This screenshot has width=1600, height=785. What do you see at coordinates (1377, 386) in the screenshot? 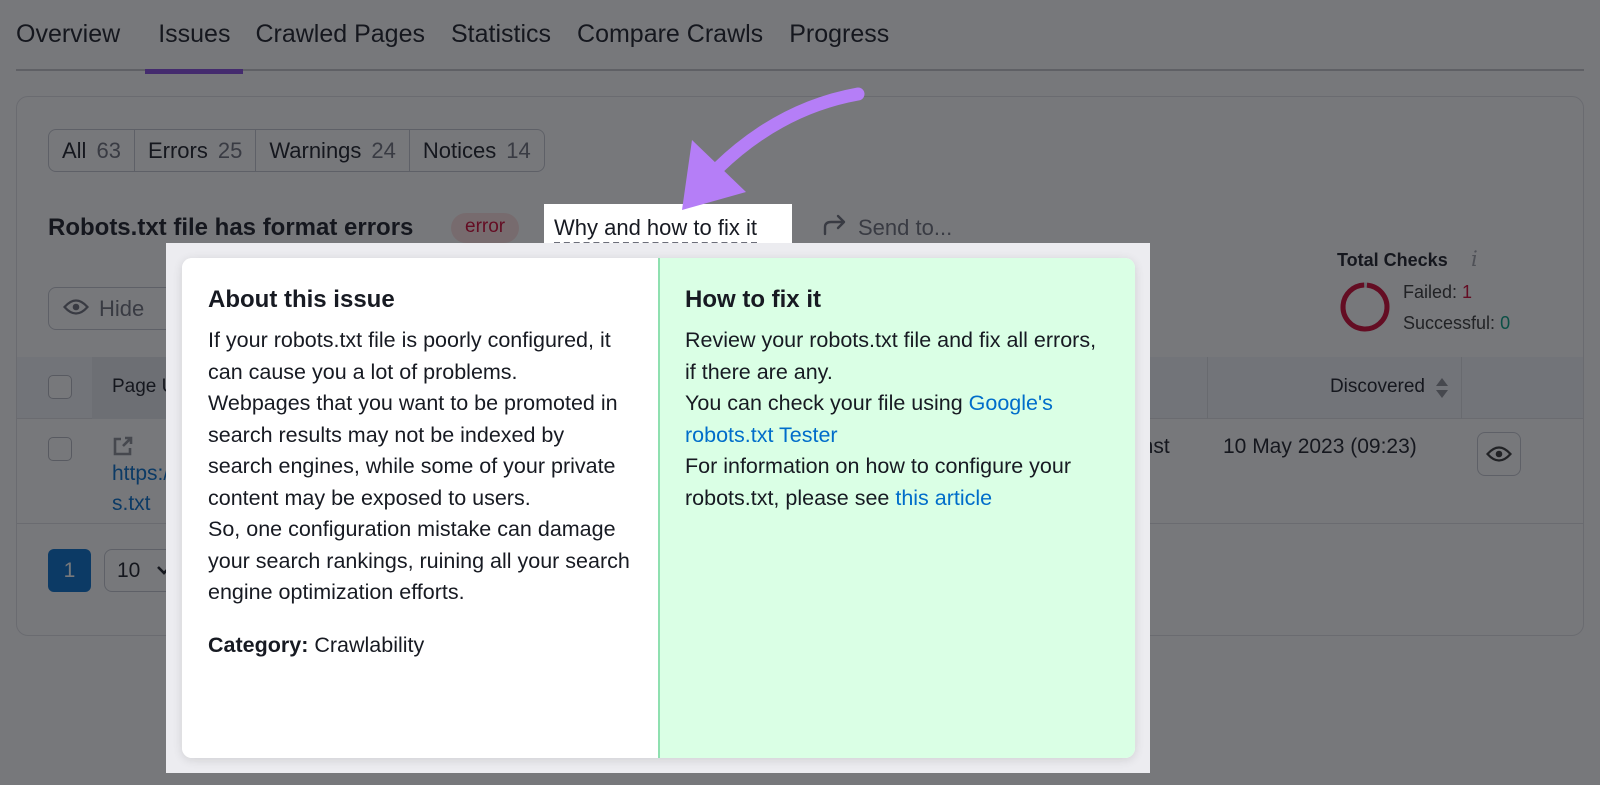
I see `discovered-header-label: Discovered` at bounding box center [1377, 386].